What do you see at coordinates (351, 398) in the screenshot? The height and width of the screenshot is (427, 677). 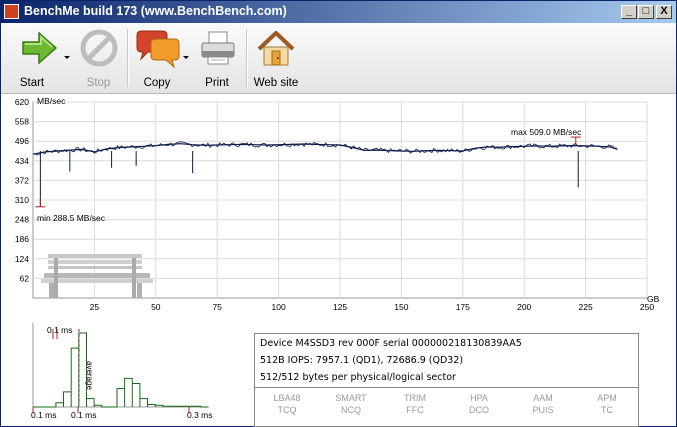 I see `feature-top: SMART` at bounding box center [351, 398].